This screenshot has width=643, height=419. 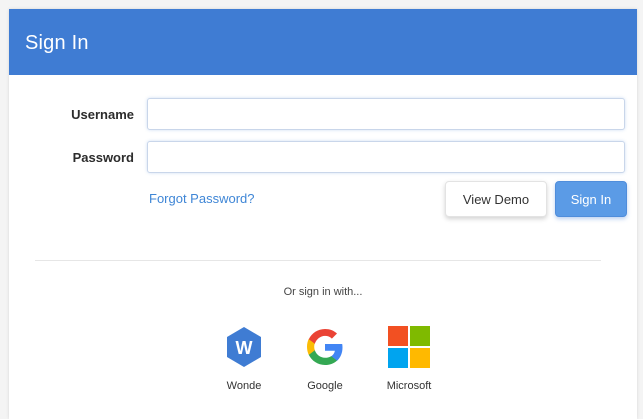 What do you see at coordinates (409, 386) in the screenshot?
I see `microsoft-label: Microsoft` at bounding box center [409, 386].